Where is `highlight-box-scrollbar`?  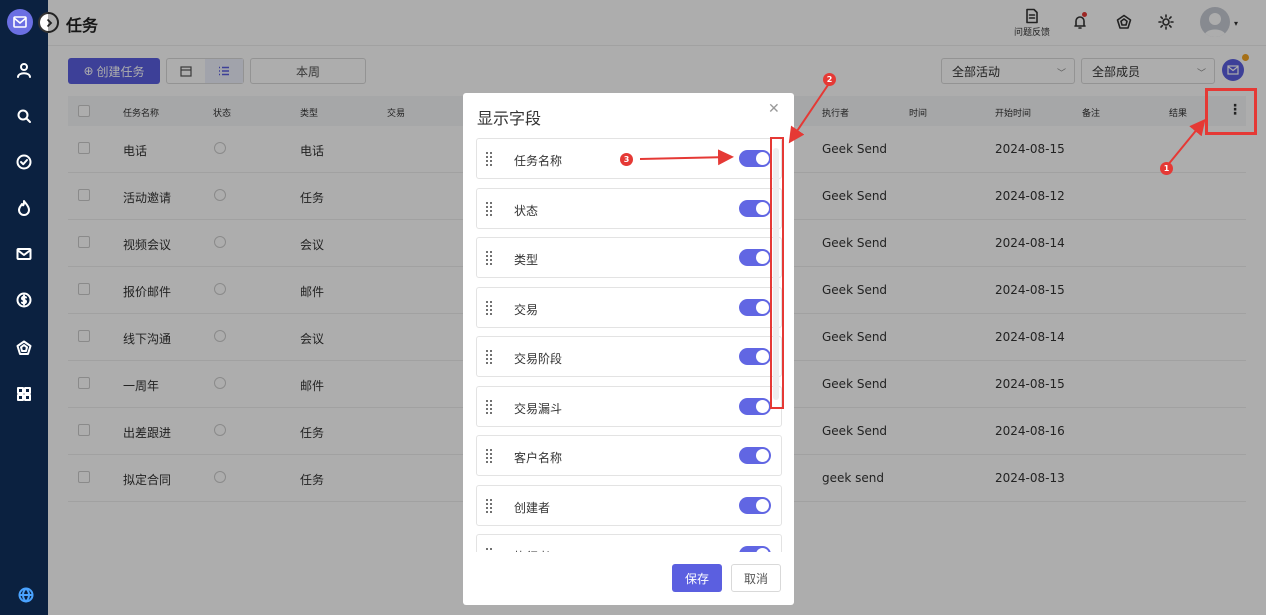 highlight-box-scrollbar is located at coordinates (777, 273).